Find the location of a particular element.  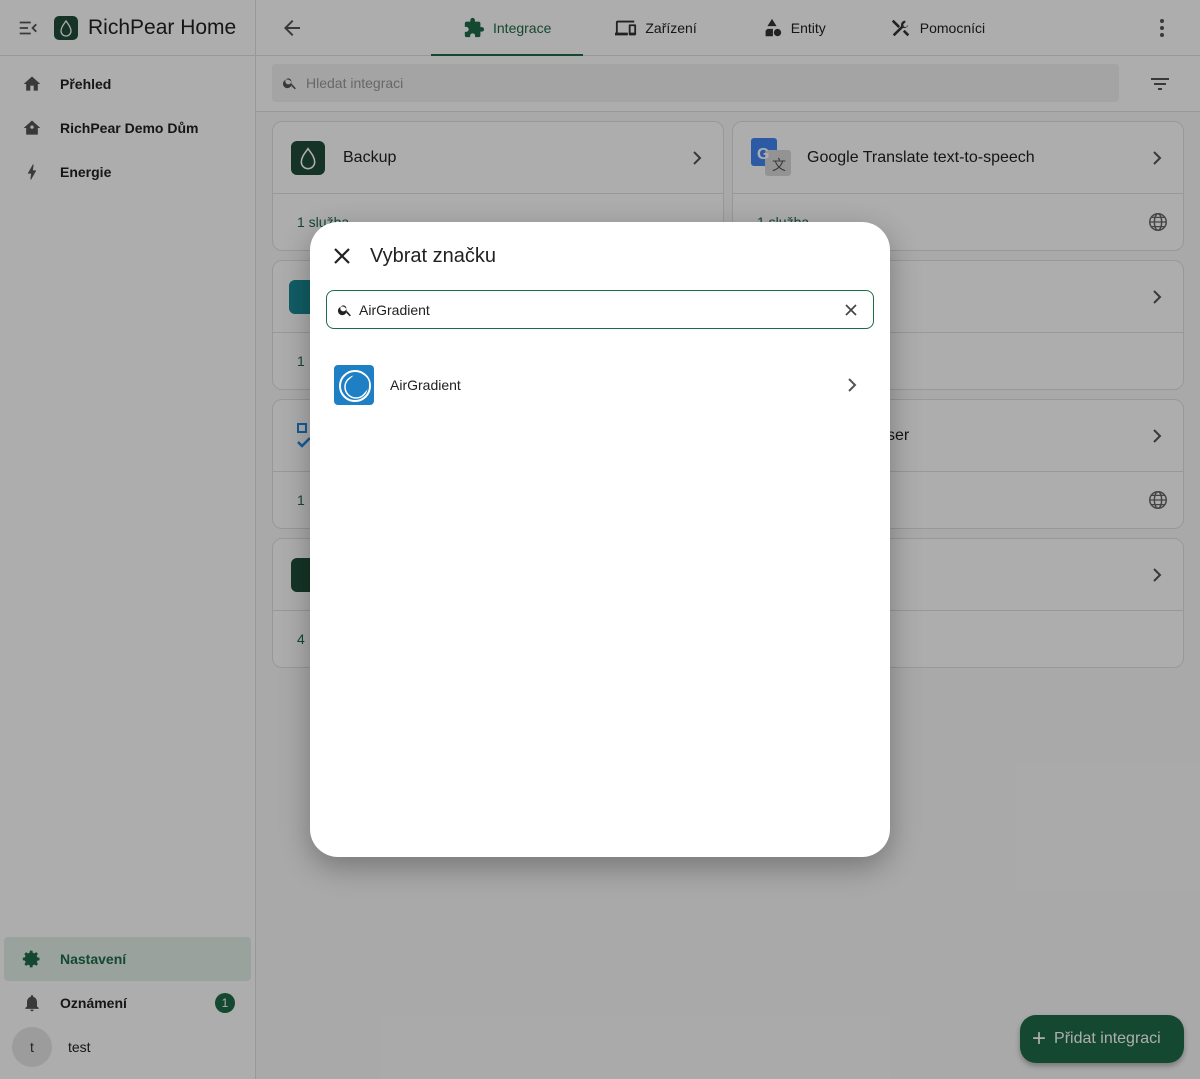

brand-name: AirGradient is located at coordinates (425, 385).